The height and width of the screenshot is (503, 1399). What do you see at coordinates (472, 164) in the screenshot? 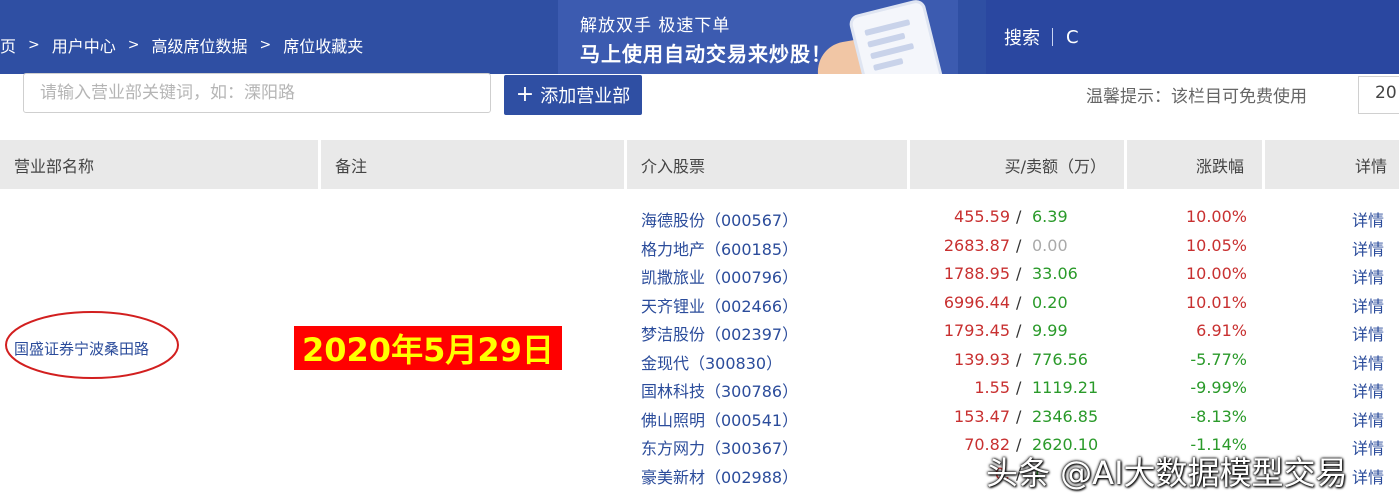
I see `header-note: 备注` at bounding box center [472, 164].